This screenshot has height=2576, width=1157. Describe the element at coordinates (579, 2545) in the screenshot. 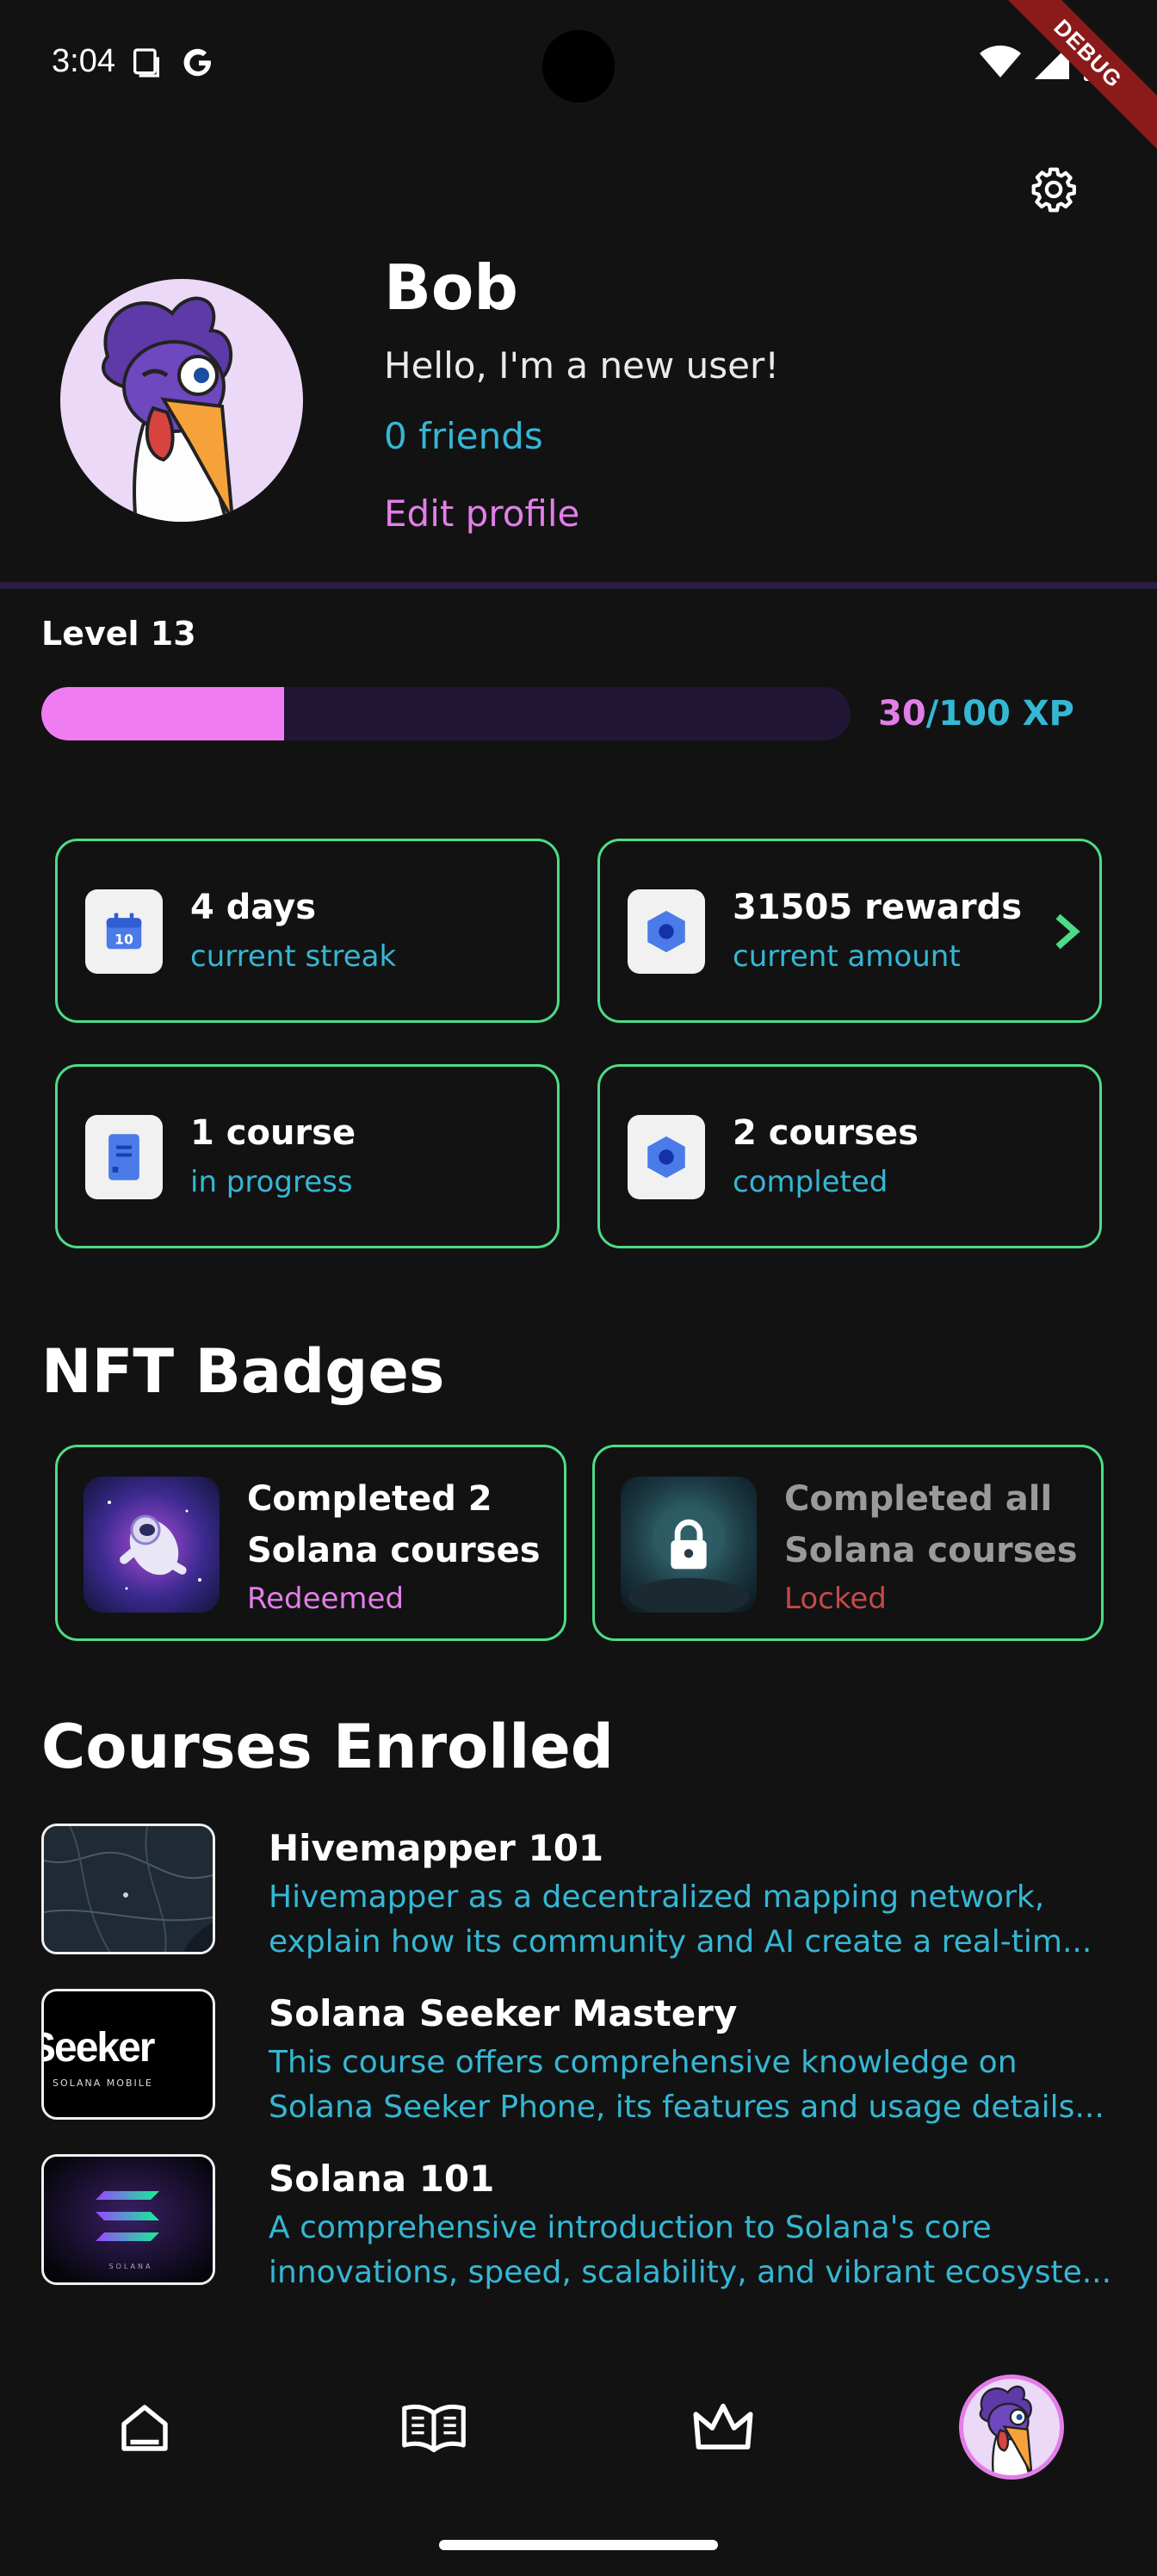

I see `gesture-home-indicator` at that location.